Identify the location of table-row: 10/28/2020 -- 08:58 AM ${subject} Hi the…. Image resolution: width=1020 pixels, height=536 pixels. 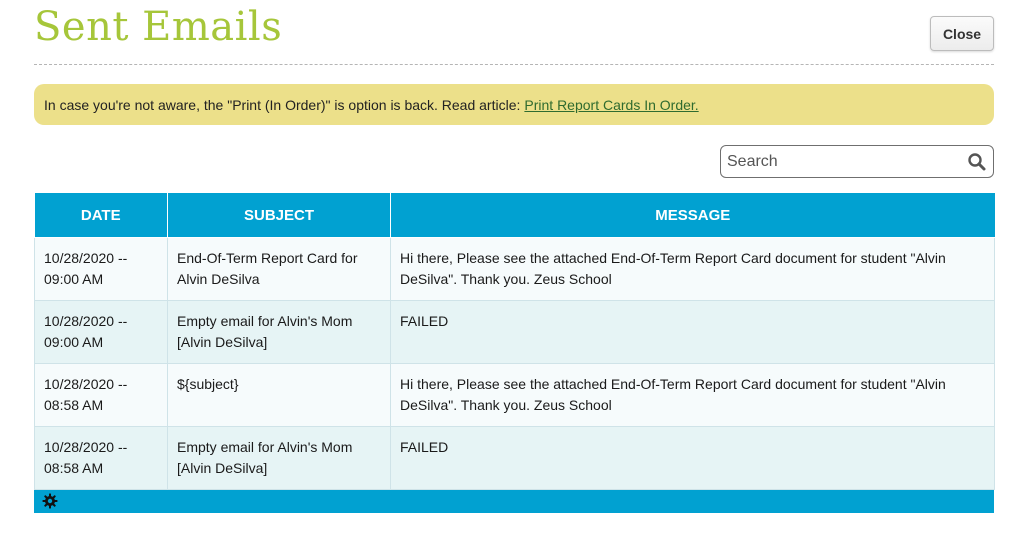
(514, 395).